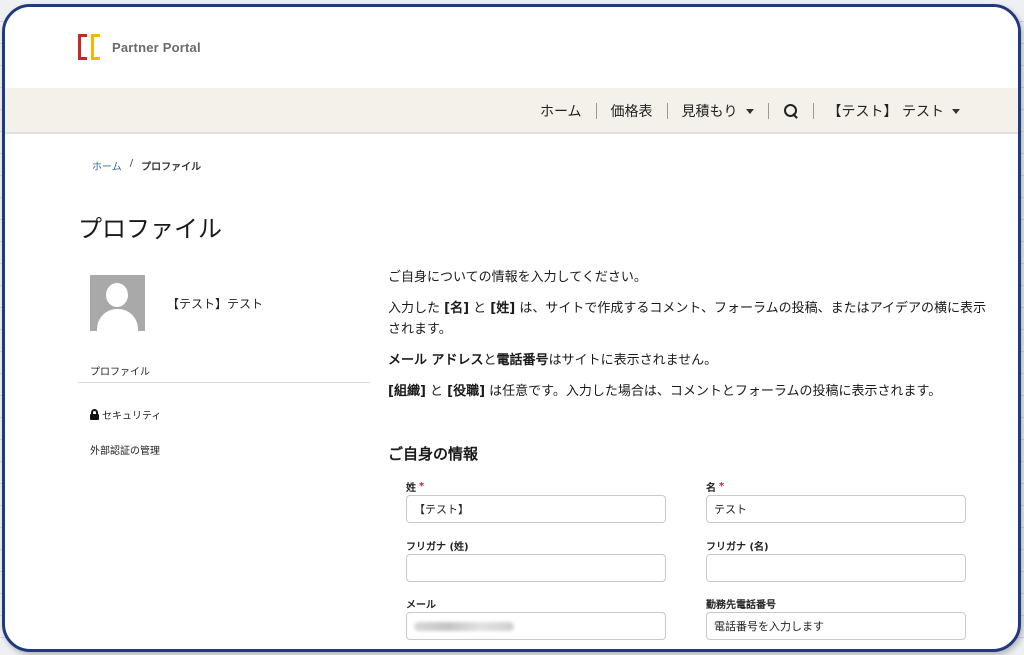 This screenshot has width=1024, height=655. Describe the element at coordinates (511, 47) in the screenshot. I see `site-header: Partner Portal` at that location.